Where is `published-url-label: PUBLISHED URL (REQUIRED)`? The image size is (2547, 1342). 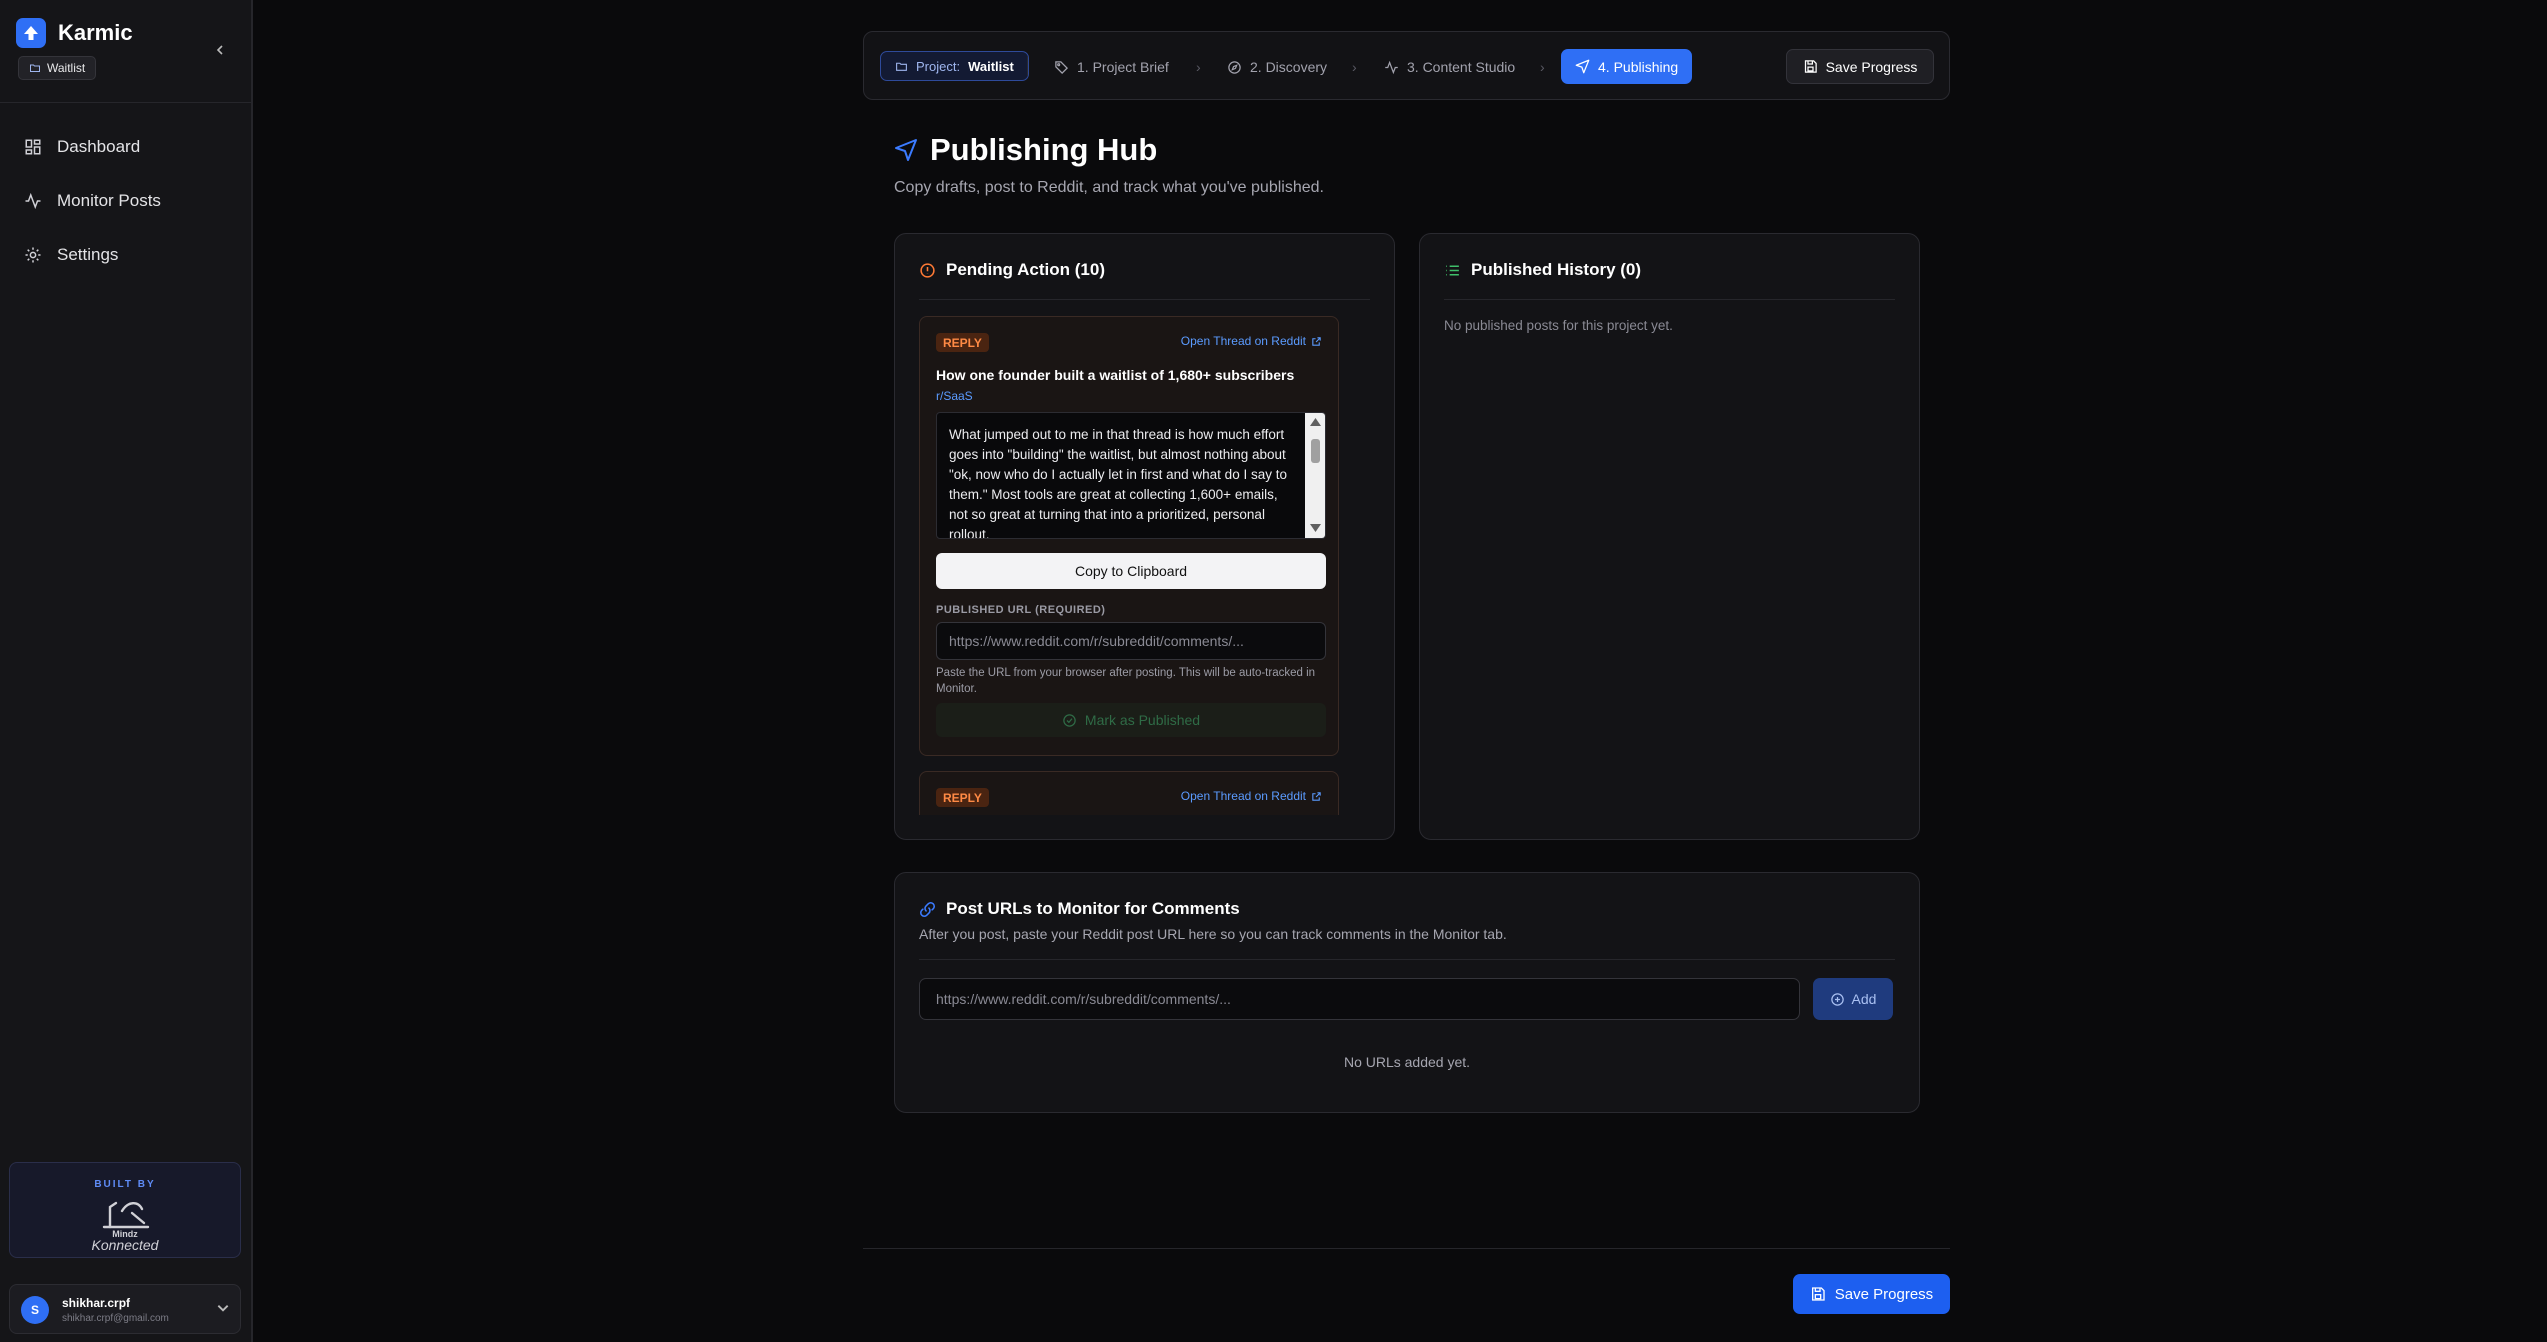 published-url-label: PUBLISHED URL (REQUIRED) is located at coordinates (1021, 610).